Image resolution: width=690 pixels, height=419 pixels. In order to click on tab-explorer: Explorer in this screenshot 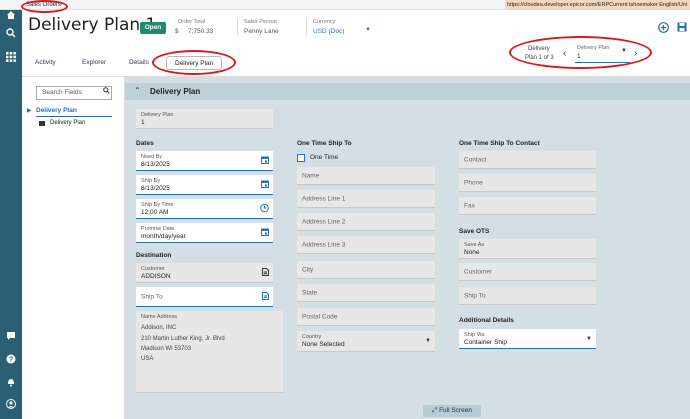, I will do `click(94, 63)`.